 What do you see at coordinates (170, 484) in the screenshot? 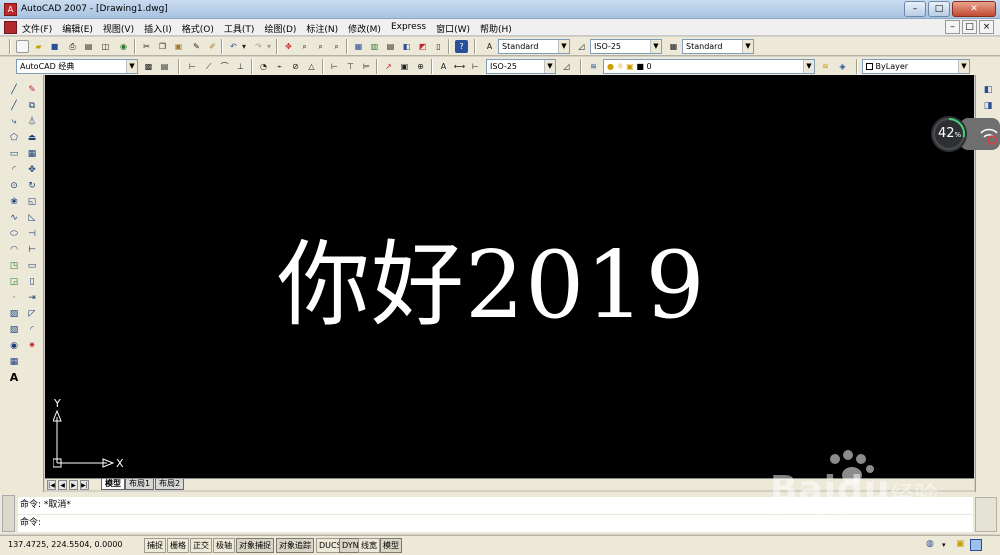
I see `tab-layout2: 布局2` at bounding box center [170, 484].